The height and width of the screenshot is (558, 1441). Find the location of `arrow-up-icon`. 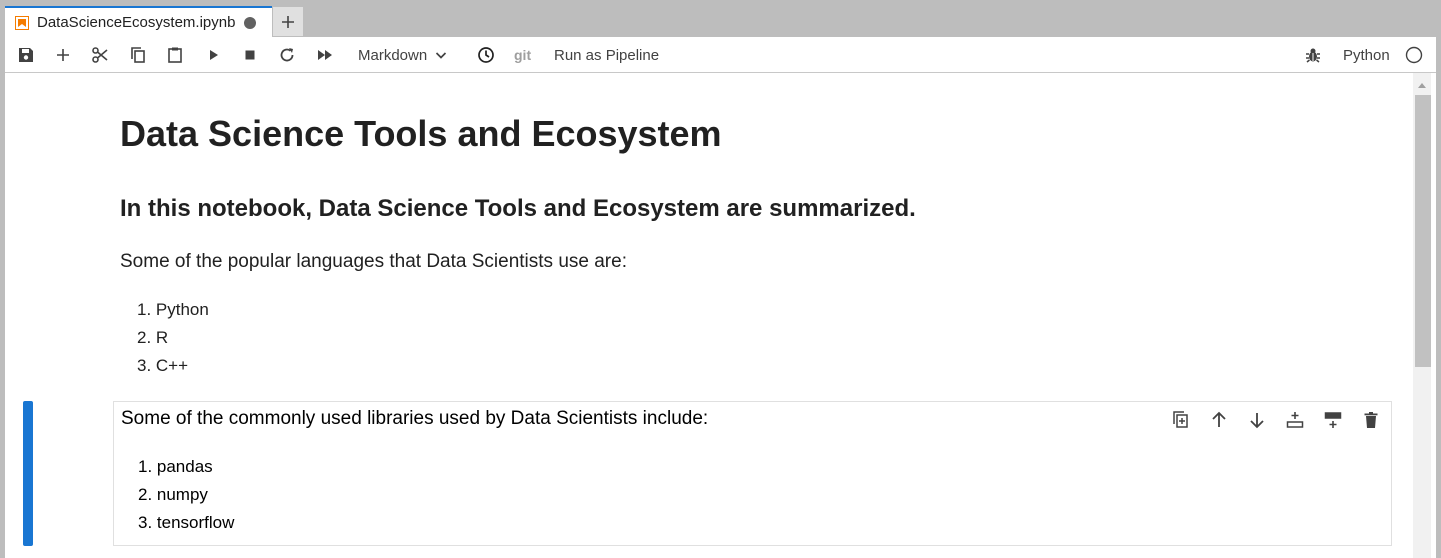

arrow-up-icon is located at coordinates (1219, 419).